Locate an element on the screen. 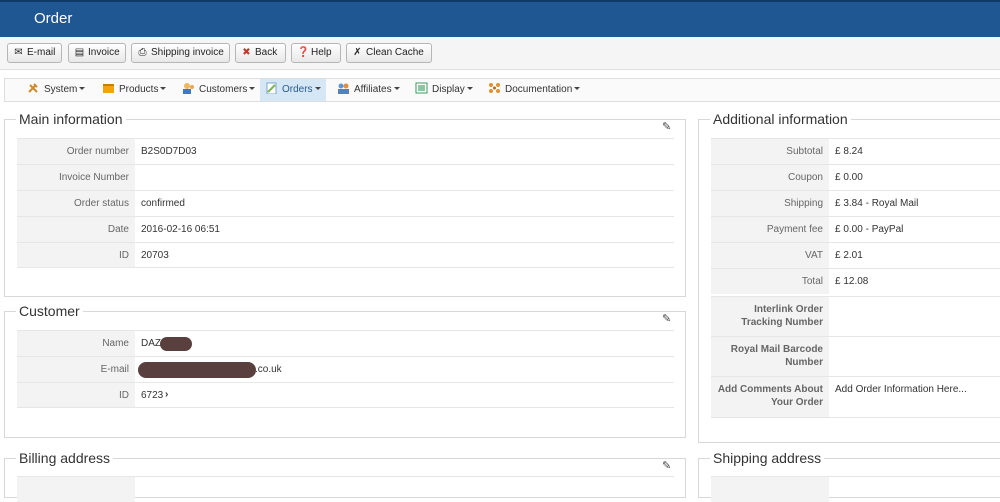 This screenshot has width=1000, height=502. menu-display-label: Display is located at coordinates (448, 89).